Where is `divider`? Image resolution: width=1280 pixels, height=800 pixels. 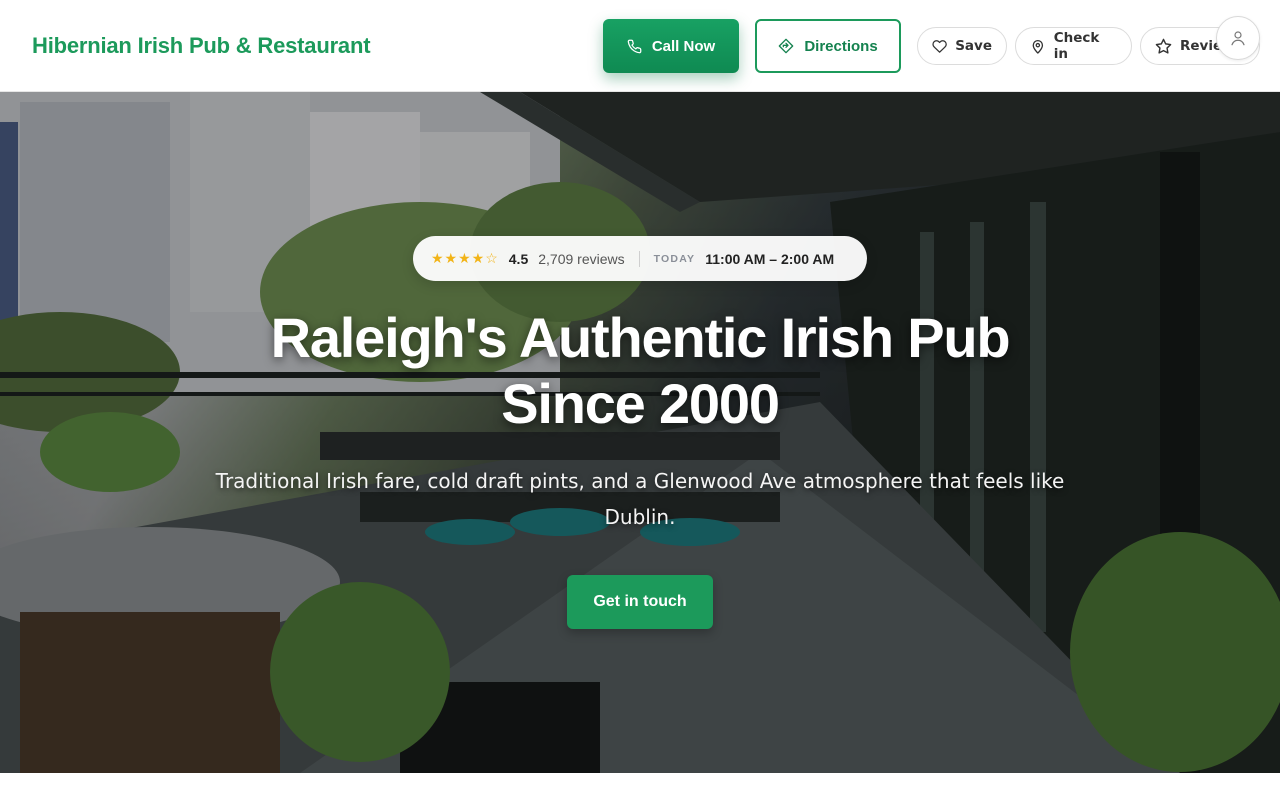 divider is located at coordinates (639, 258).